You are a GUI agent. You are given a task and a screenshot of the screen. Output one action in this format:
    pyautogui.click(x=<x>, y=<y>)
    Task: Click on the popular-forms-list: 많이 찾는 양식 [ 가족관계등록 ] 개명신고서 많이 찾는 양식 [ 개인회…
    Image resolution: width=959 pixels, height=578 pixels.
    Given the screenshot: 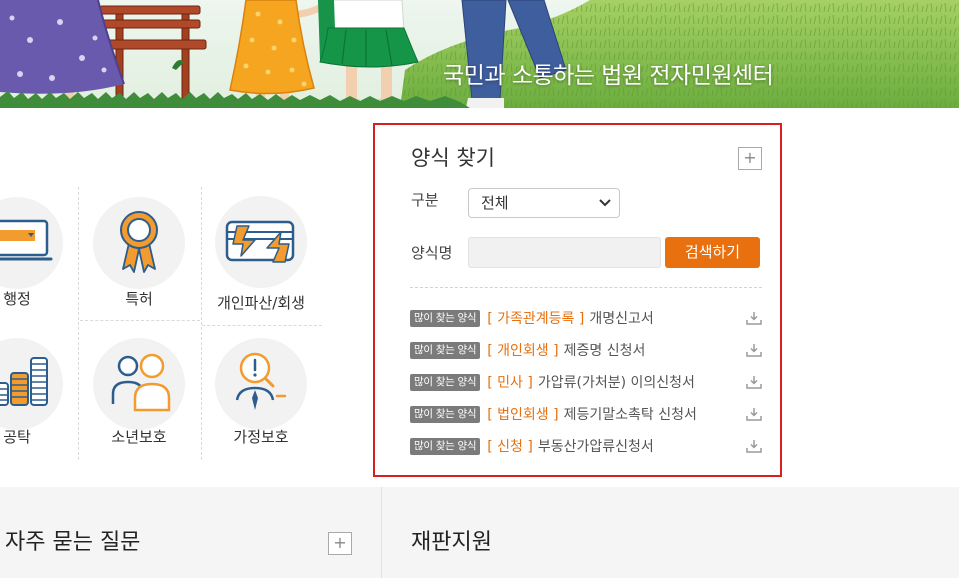 What is the action you would take?
    pyautogui.click(x=586, y=382)
    